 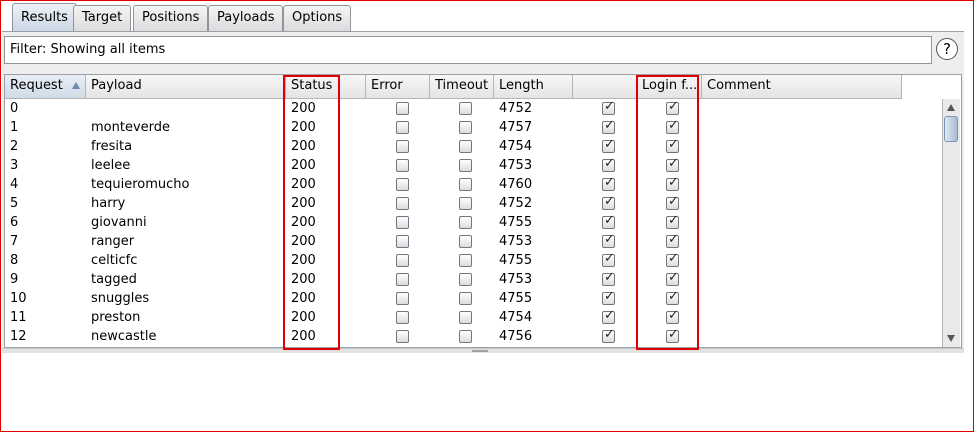 What do you see at coordinates (802, 241) in the screenshot?
I see `cell-comment` at bounding box center [802, 241].